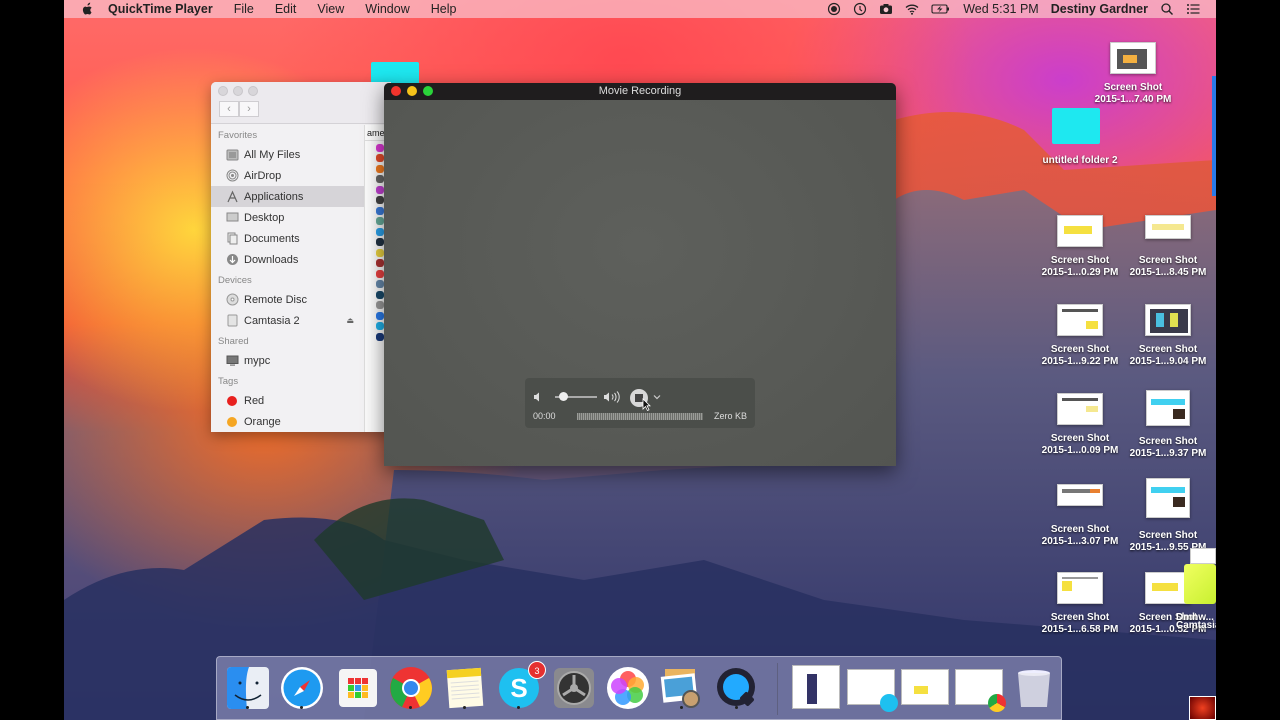 This screenshot has height=720, width=1280. Describe the element at coordinates (657, 397) in the screenshot. I see `options-chevron-down-icon` at that location.